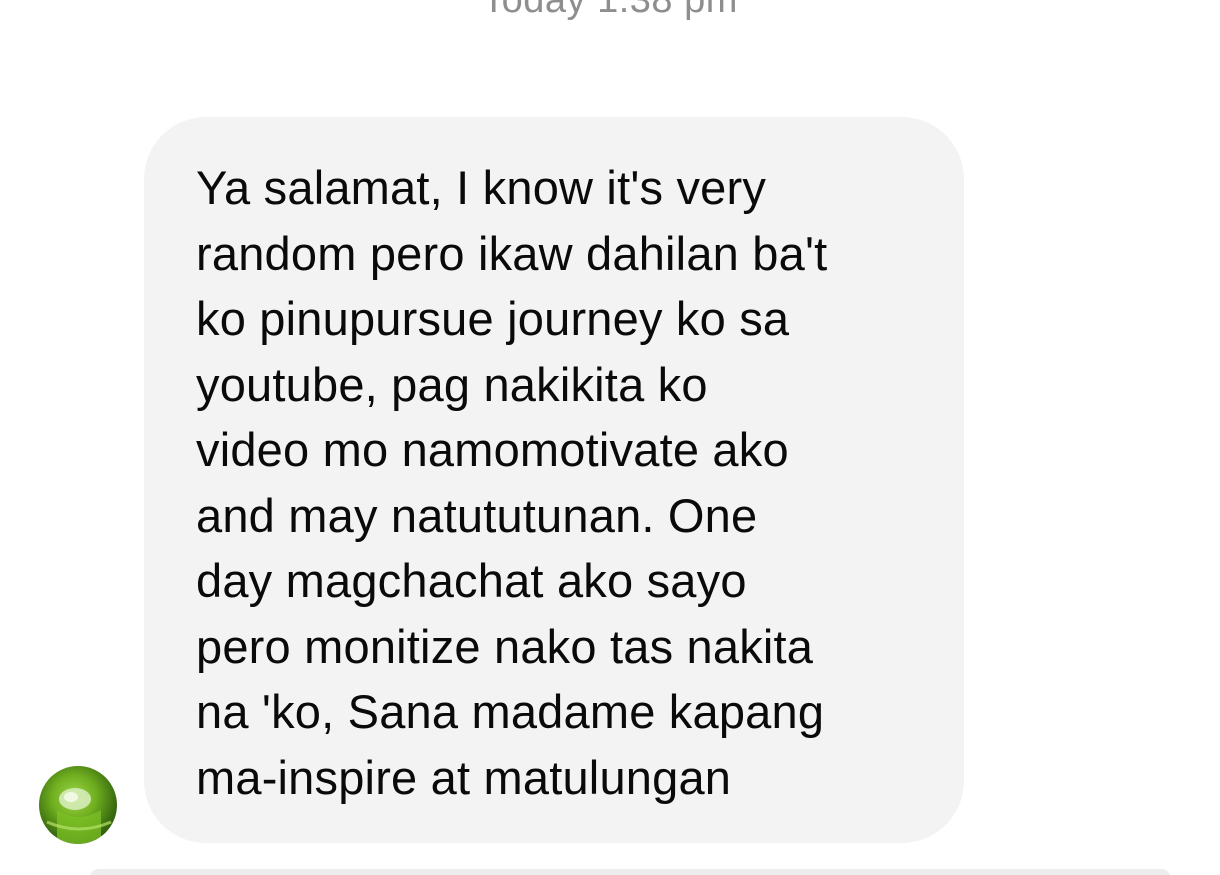  What do you see at coordinates (630, 872) in the screenshot?
I see `message-composer-edge` at bounding box center [630, 872].